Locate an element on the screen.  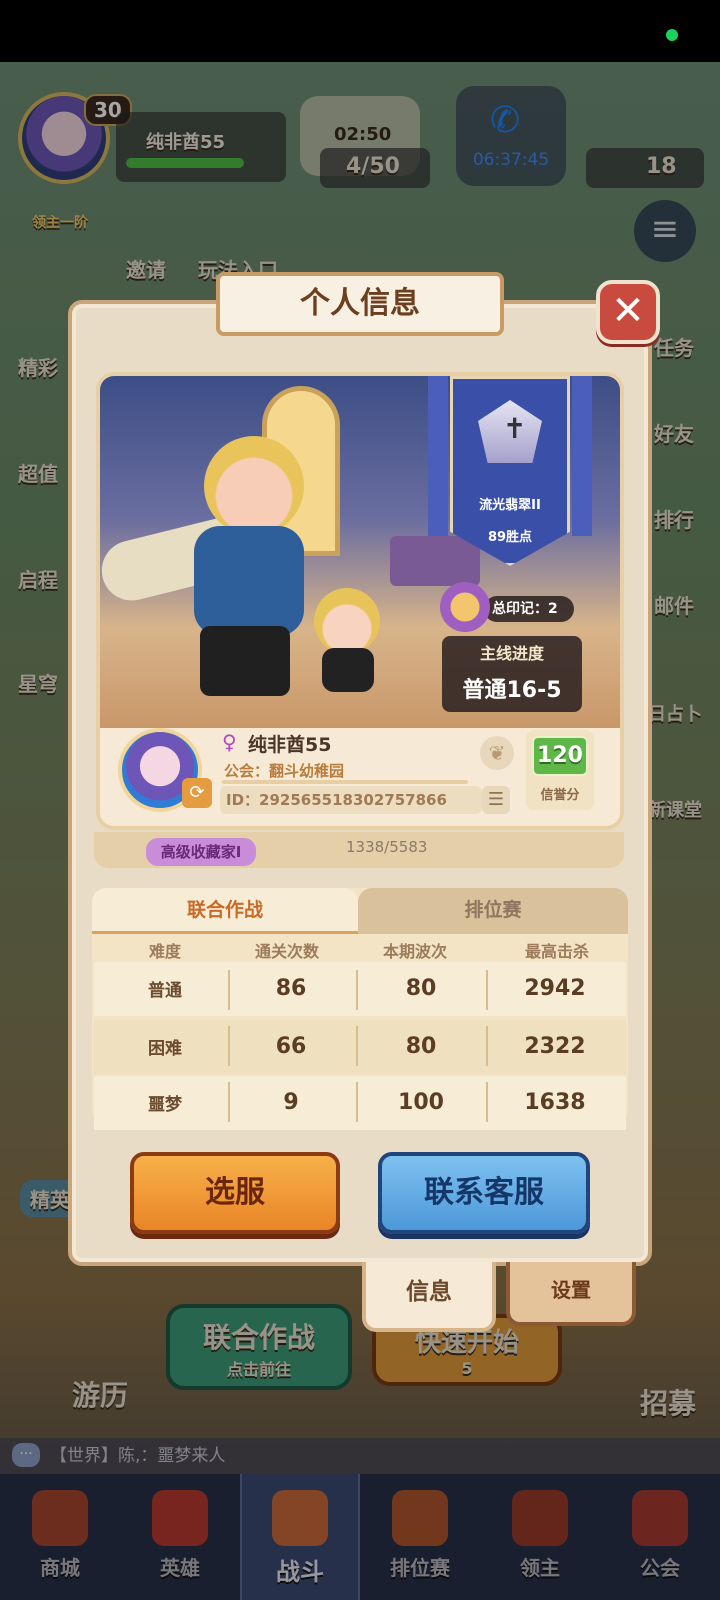
privacy-indicator-dot is located at coordinates (672, 35).